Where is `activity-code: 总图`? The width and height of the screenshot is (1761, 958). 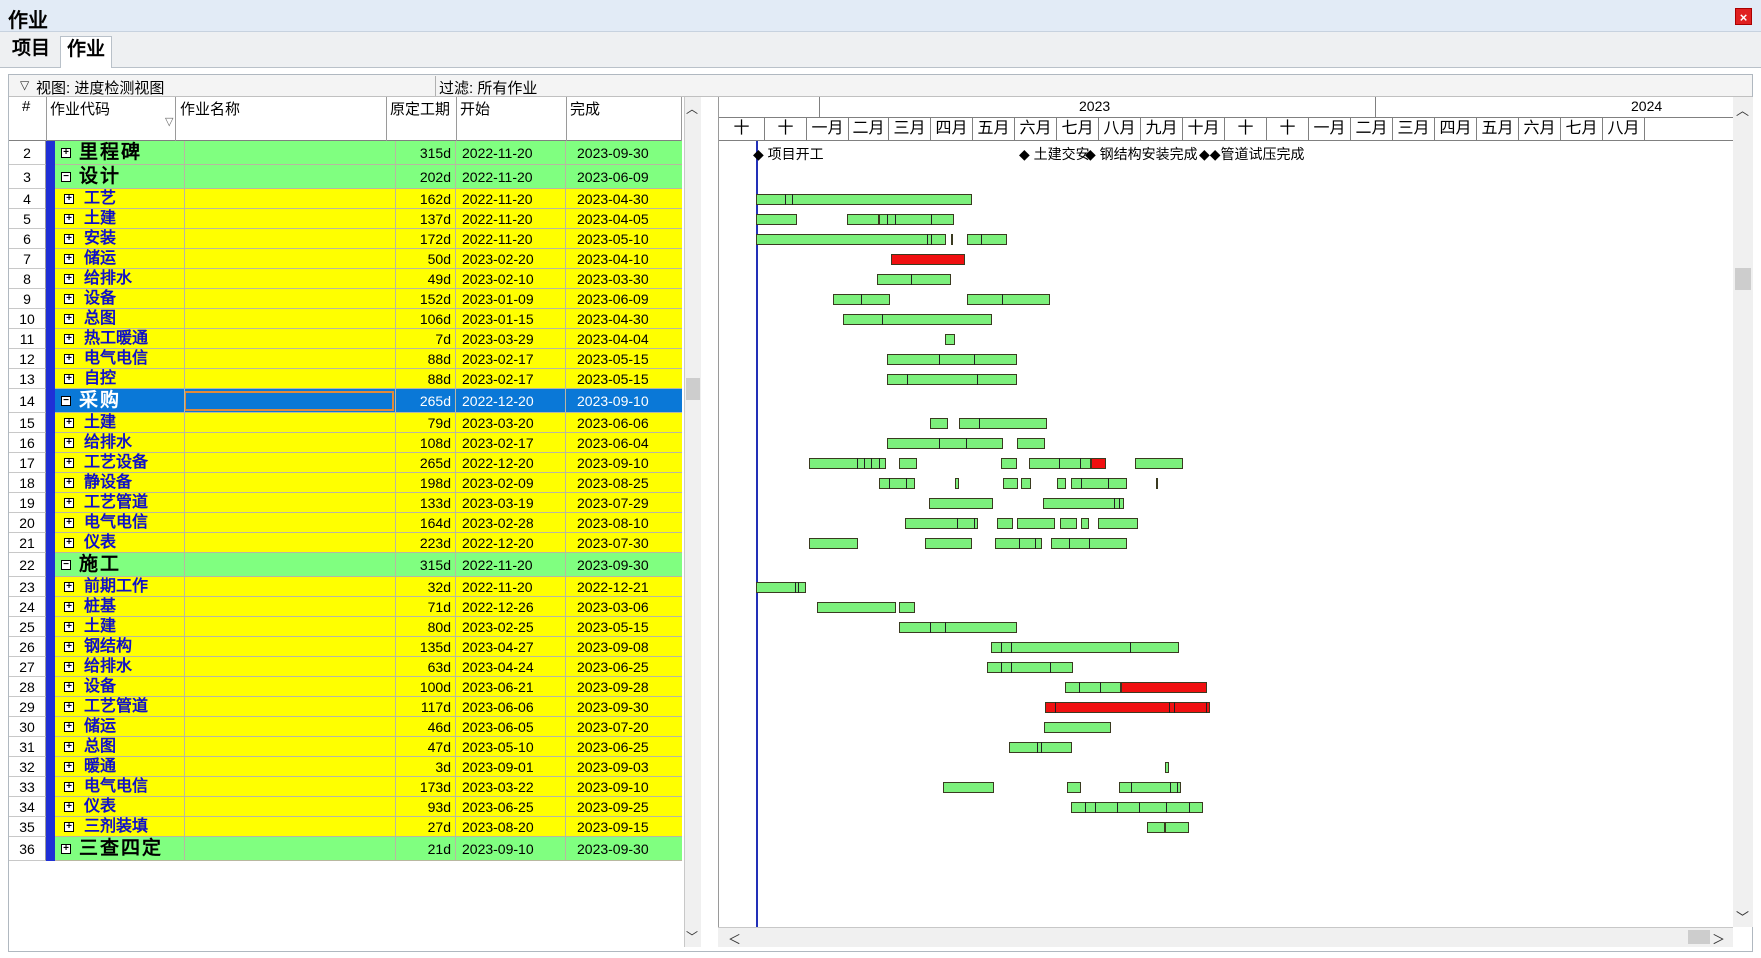
activity-code: 总图 is located at coordinates (100, 319).